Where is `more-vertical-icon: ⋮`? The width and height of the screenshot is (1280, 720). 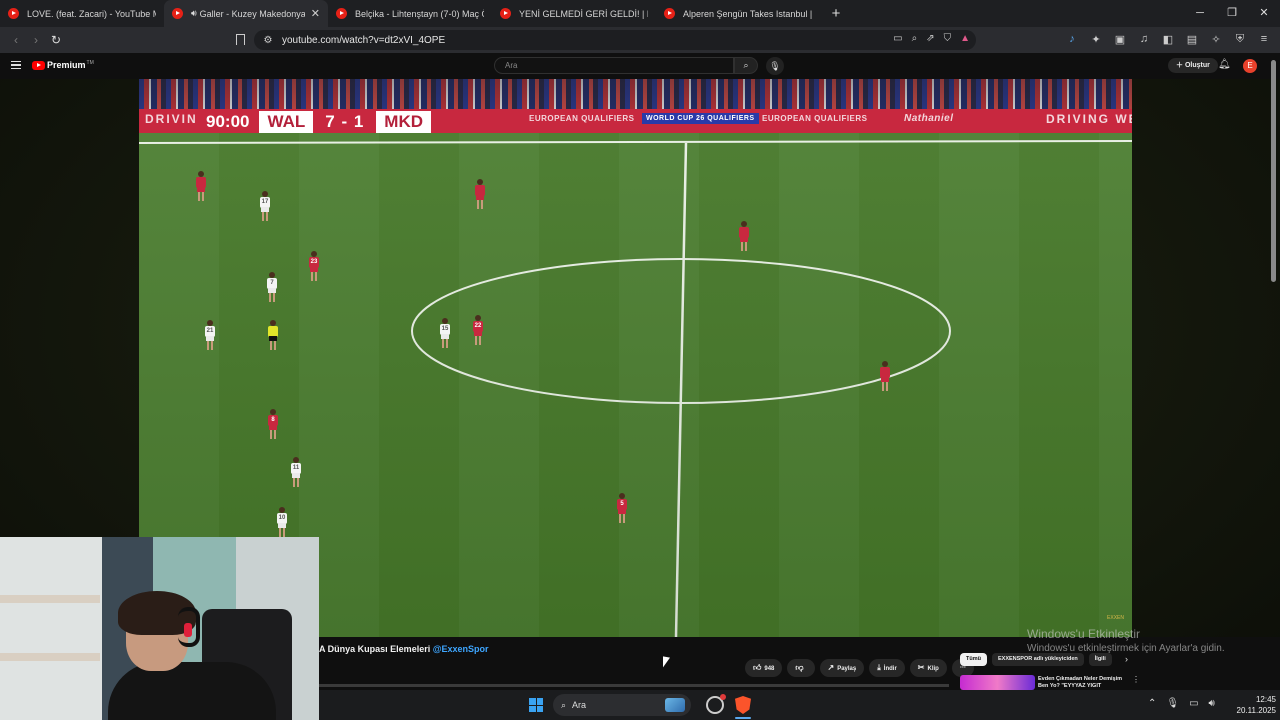
more-vertical-icon: ⋮ is located at coordinates (1136, 679).